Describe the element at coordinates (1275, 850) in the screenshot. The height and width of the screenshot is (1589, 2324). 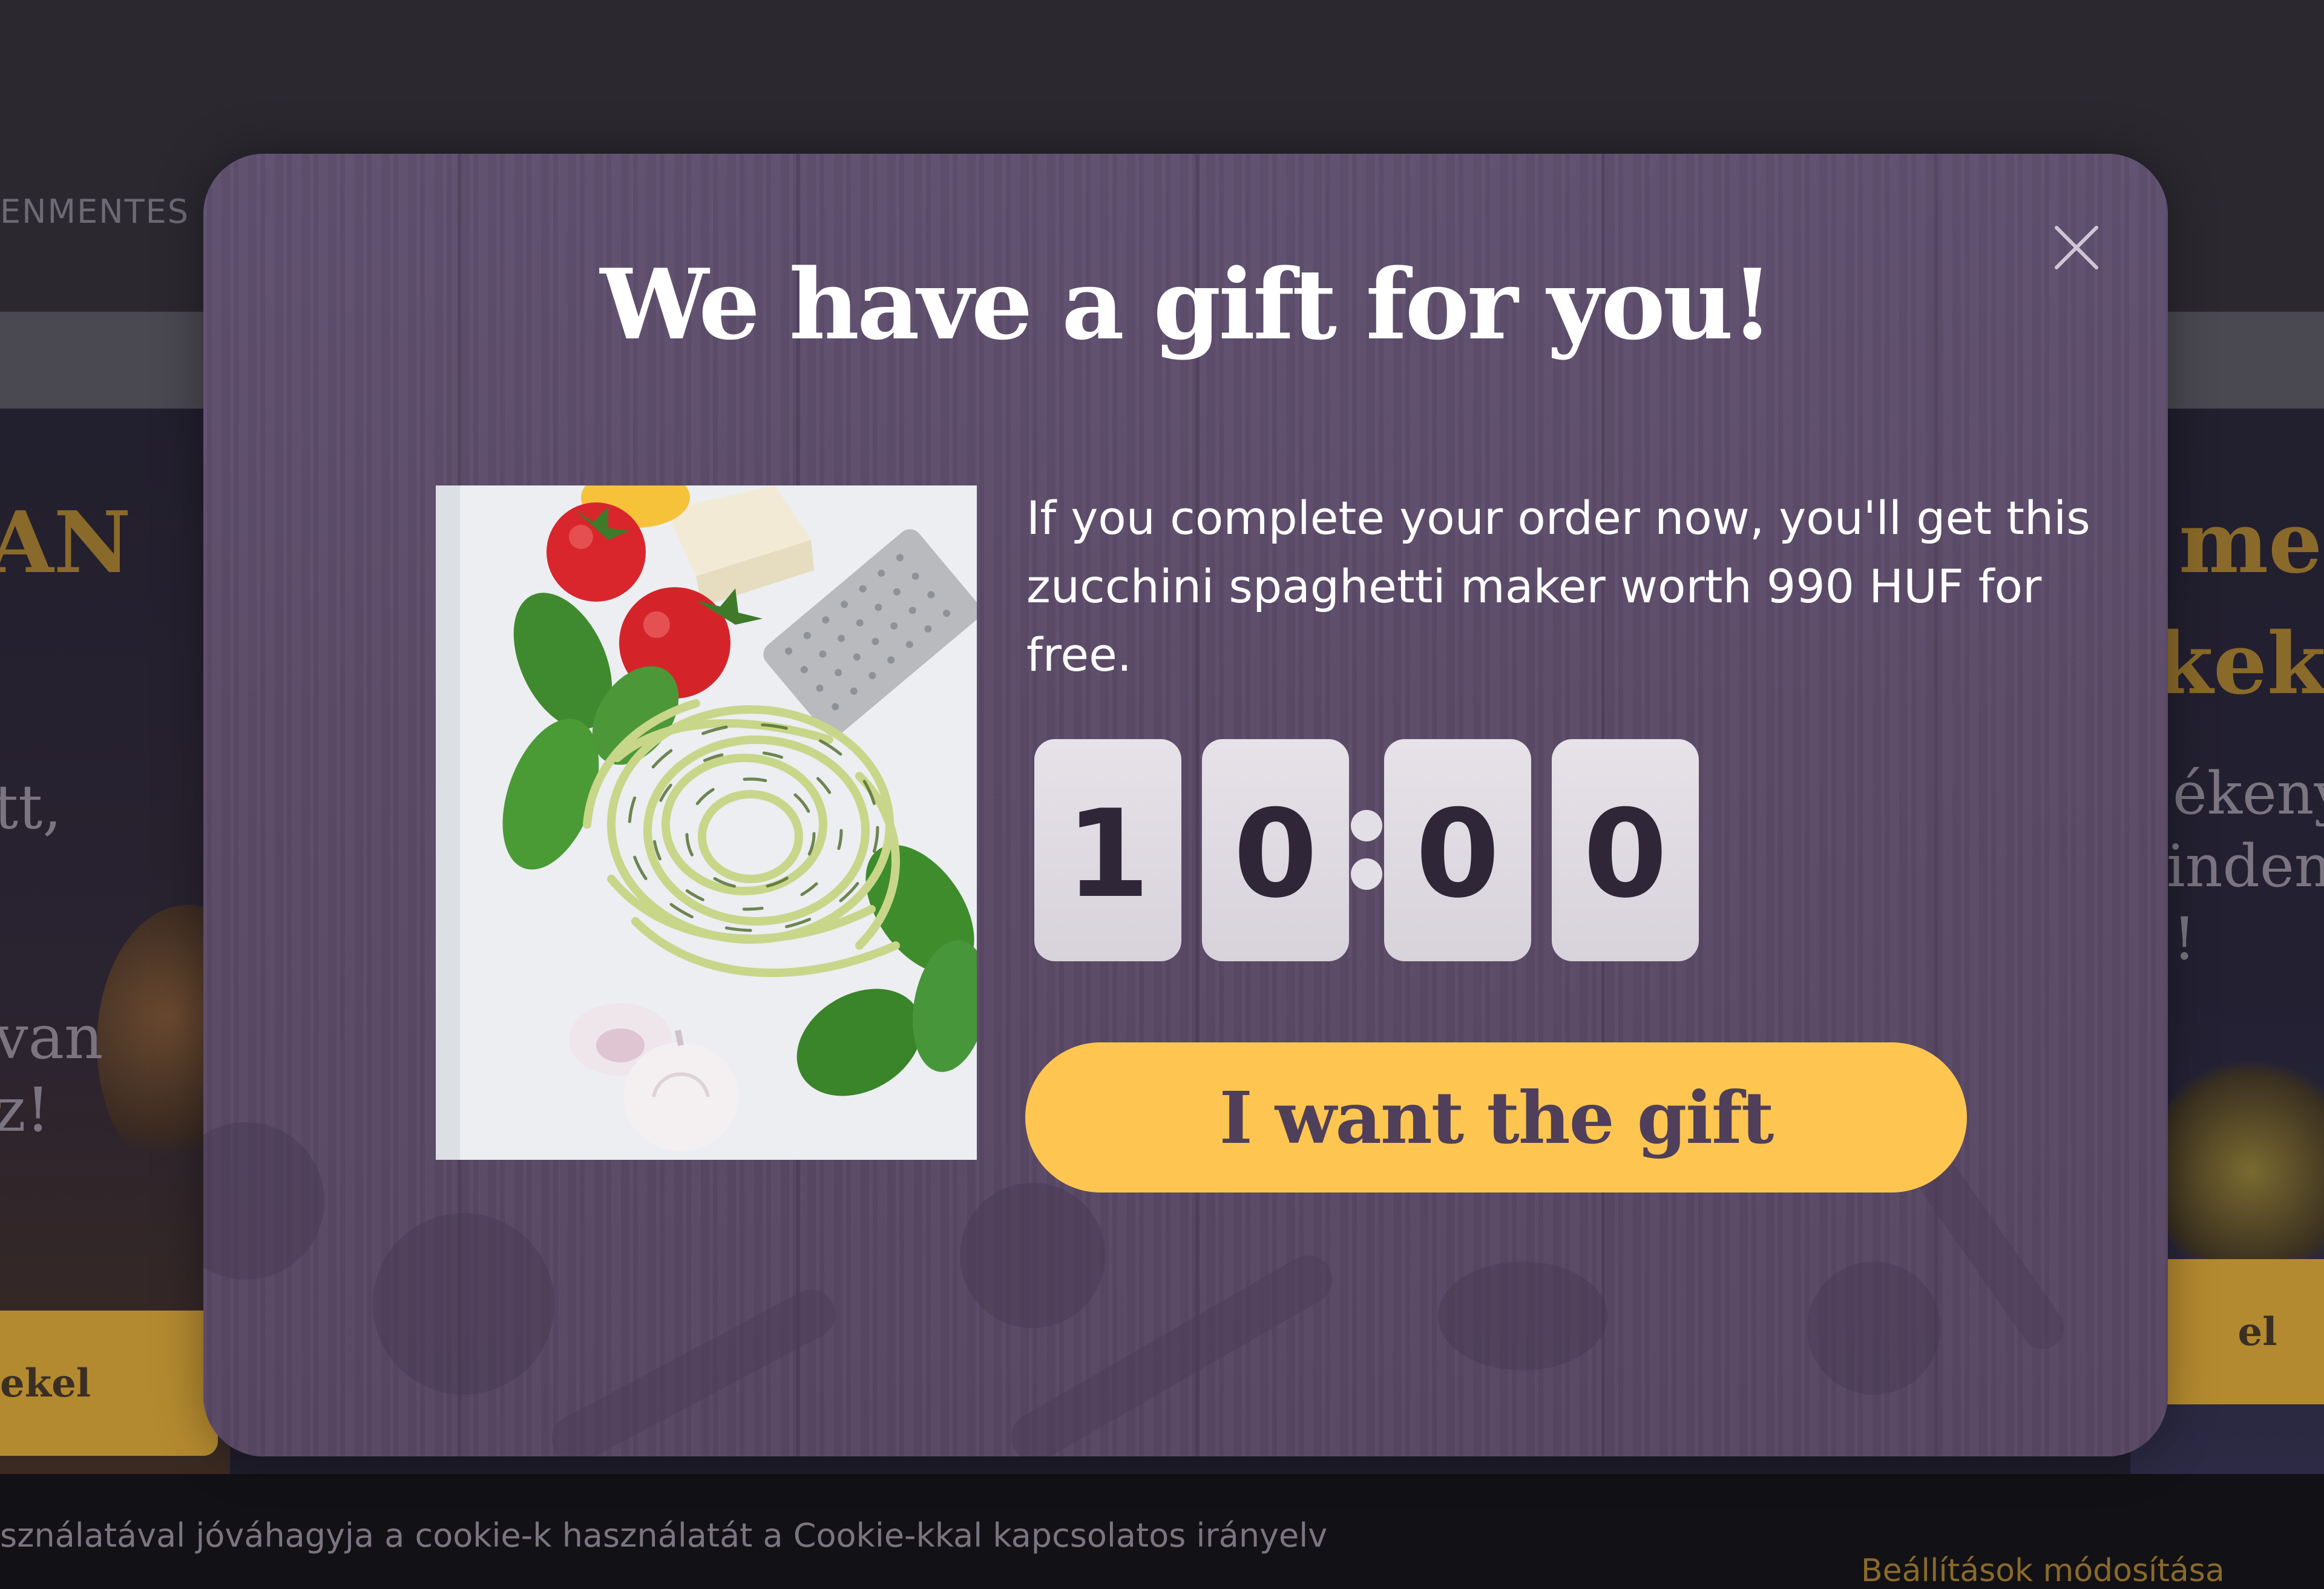
I see `countdown-digit-minutes-ones: 0` at that location.